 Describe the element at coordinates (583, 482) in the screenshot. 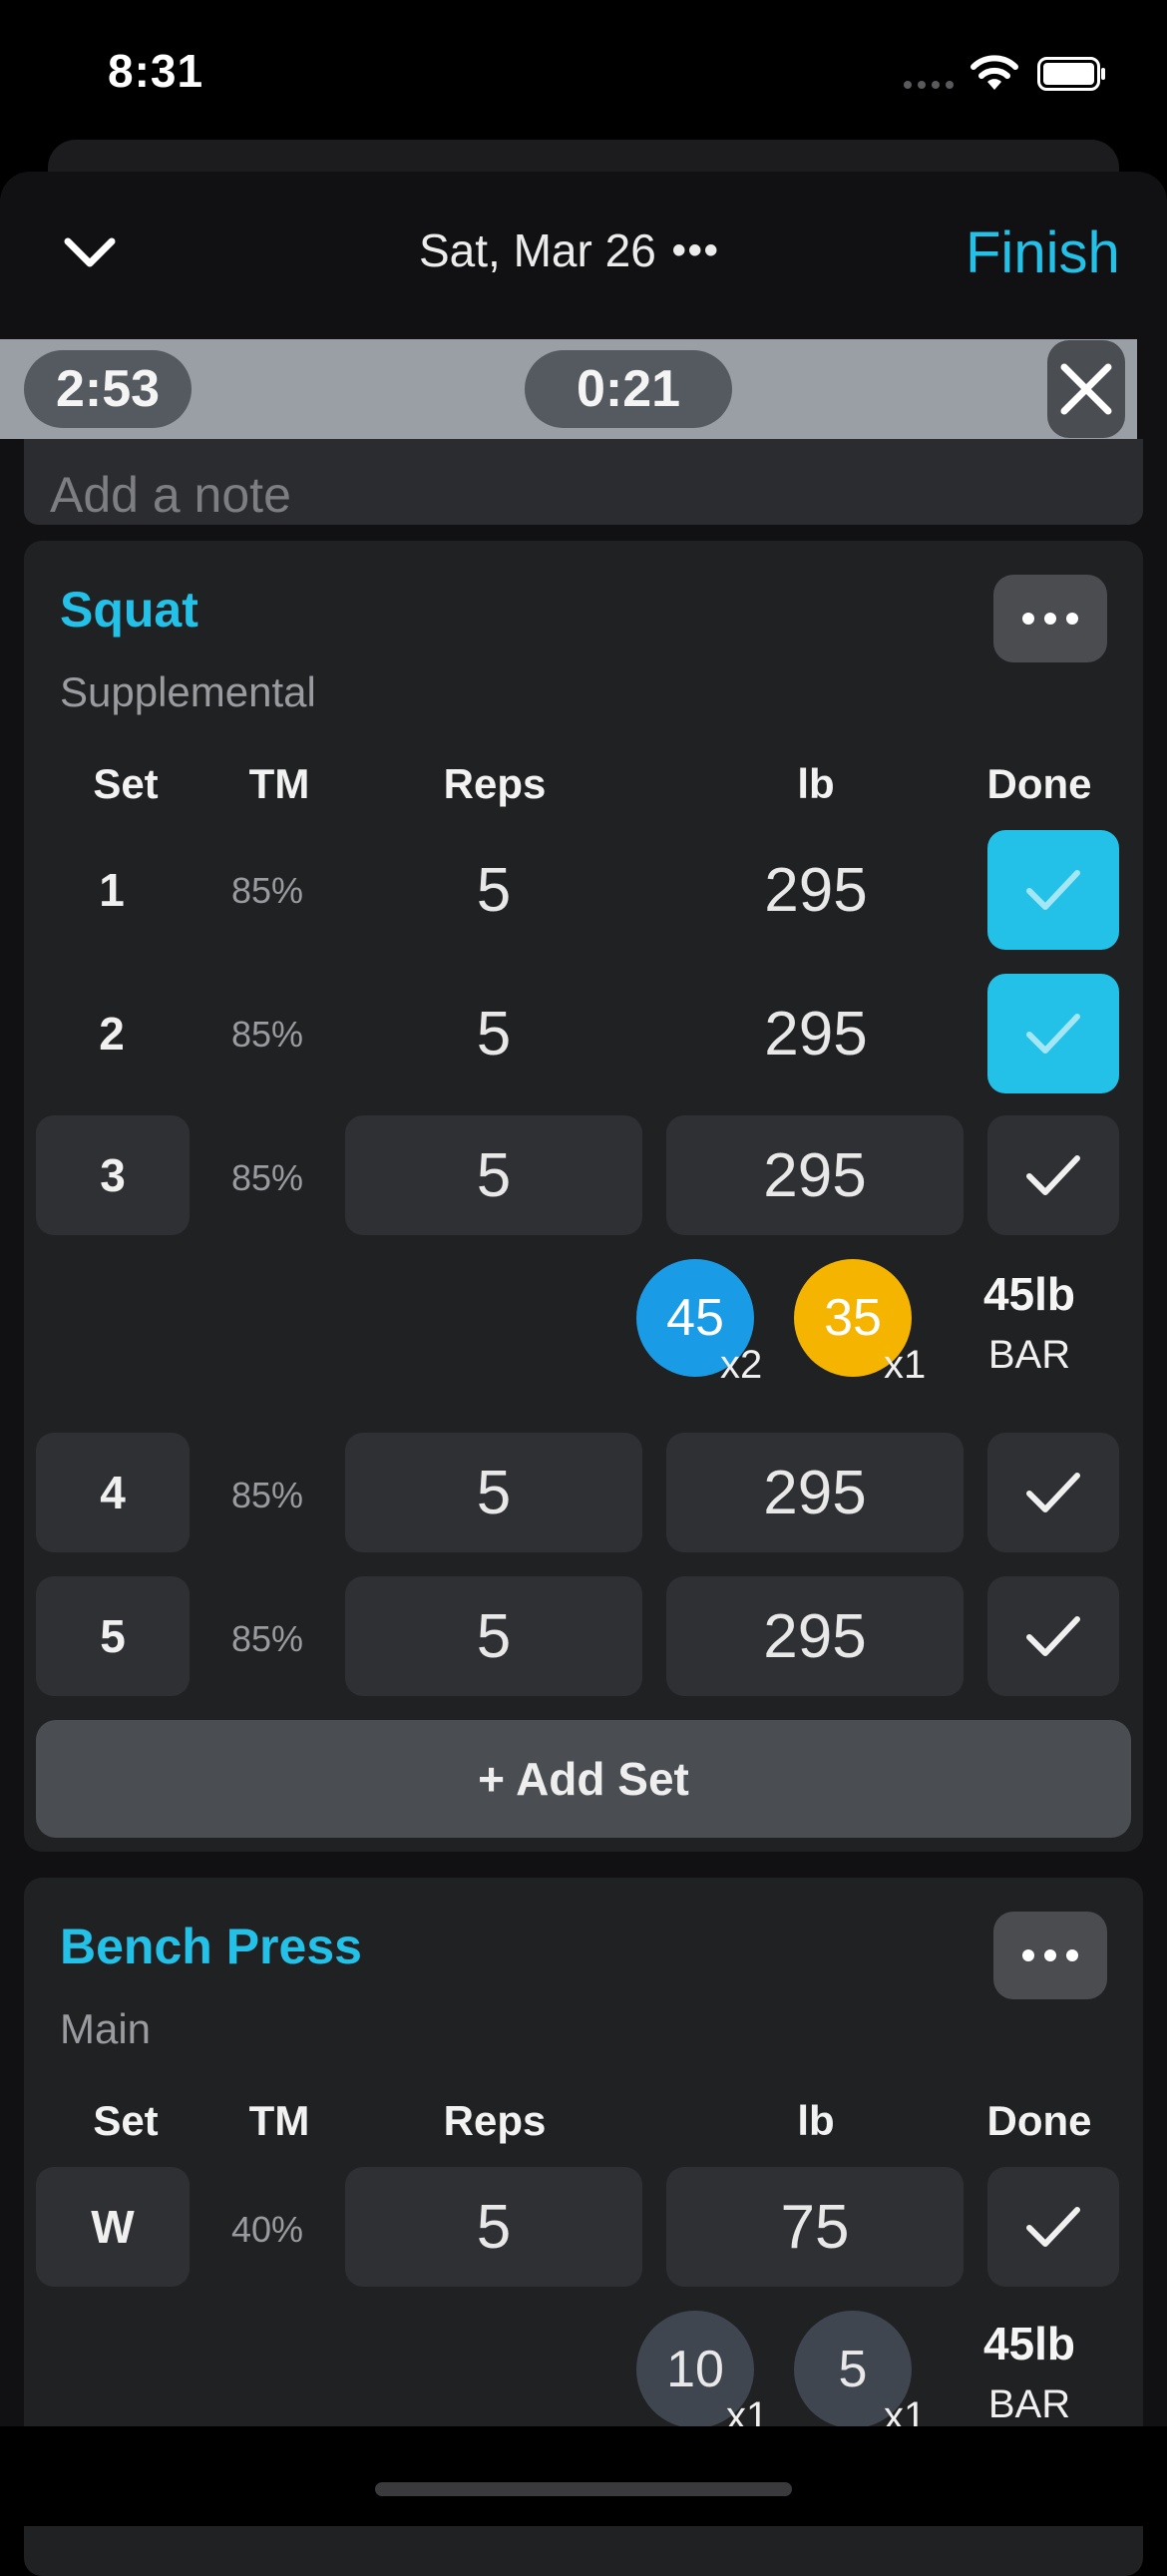

I see `note-input: Add a note` at that location.